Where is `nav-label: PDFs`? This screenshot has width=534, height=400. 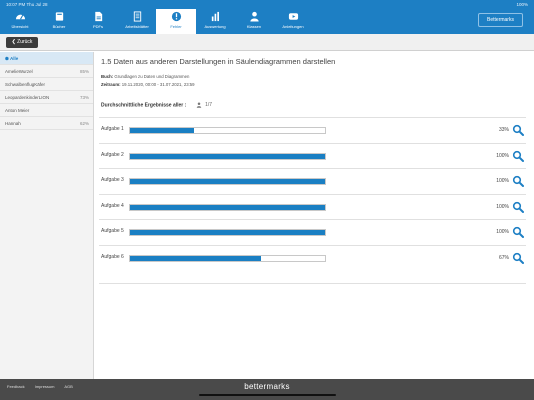 nav-label: PDFs is located at coordinates (98, 26).